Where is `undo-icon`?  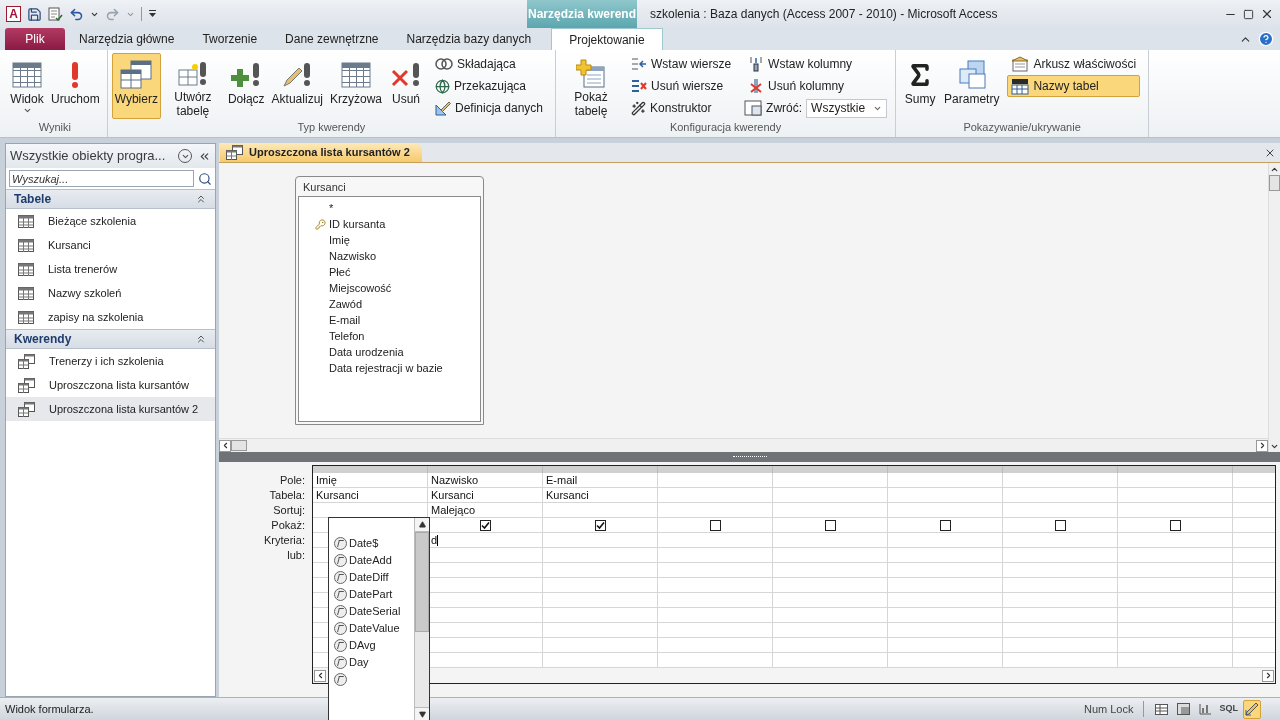 undo-icon is located at coordinates (76, 14).